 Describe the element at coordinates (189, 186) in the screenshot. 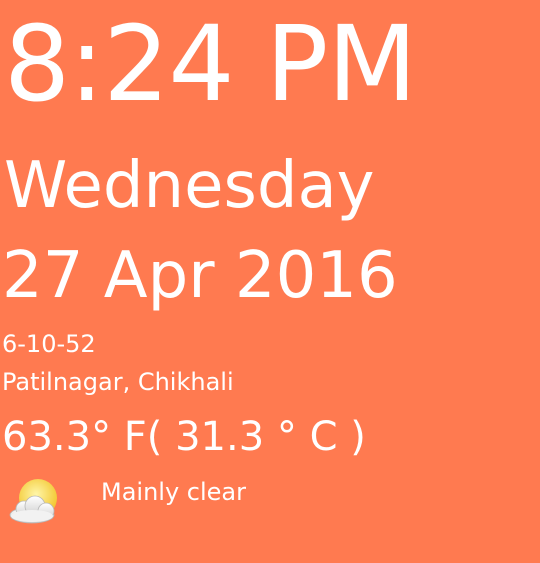

I see `clock-weekday: Wednesday` at that location.